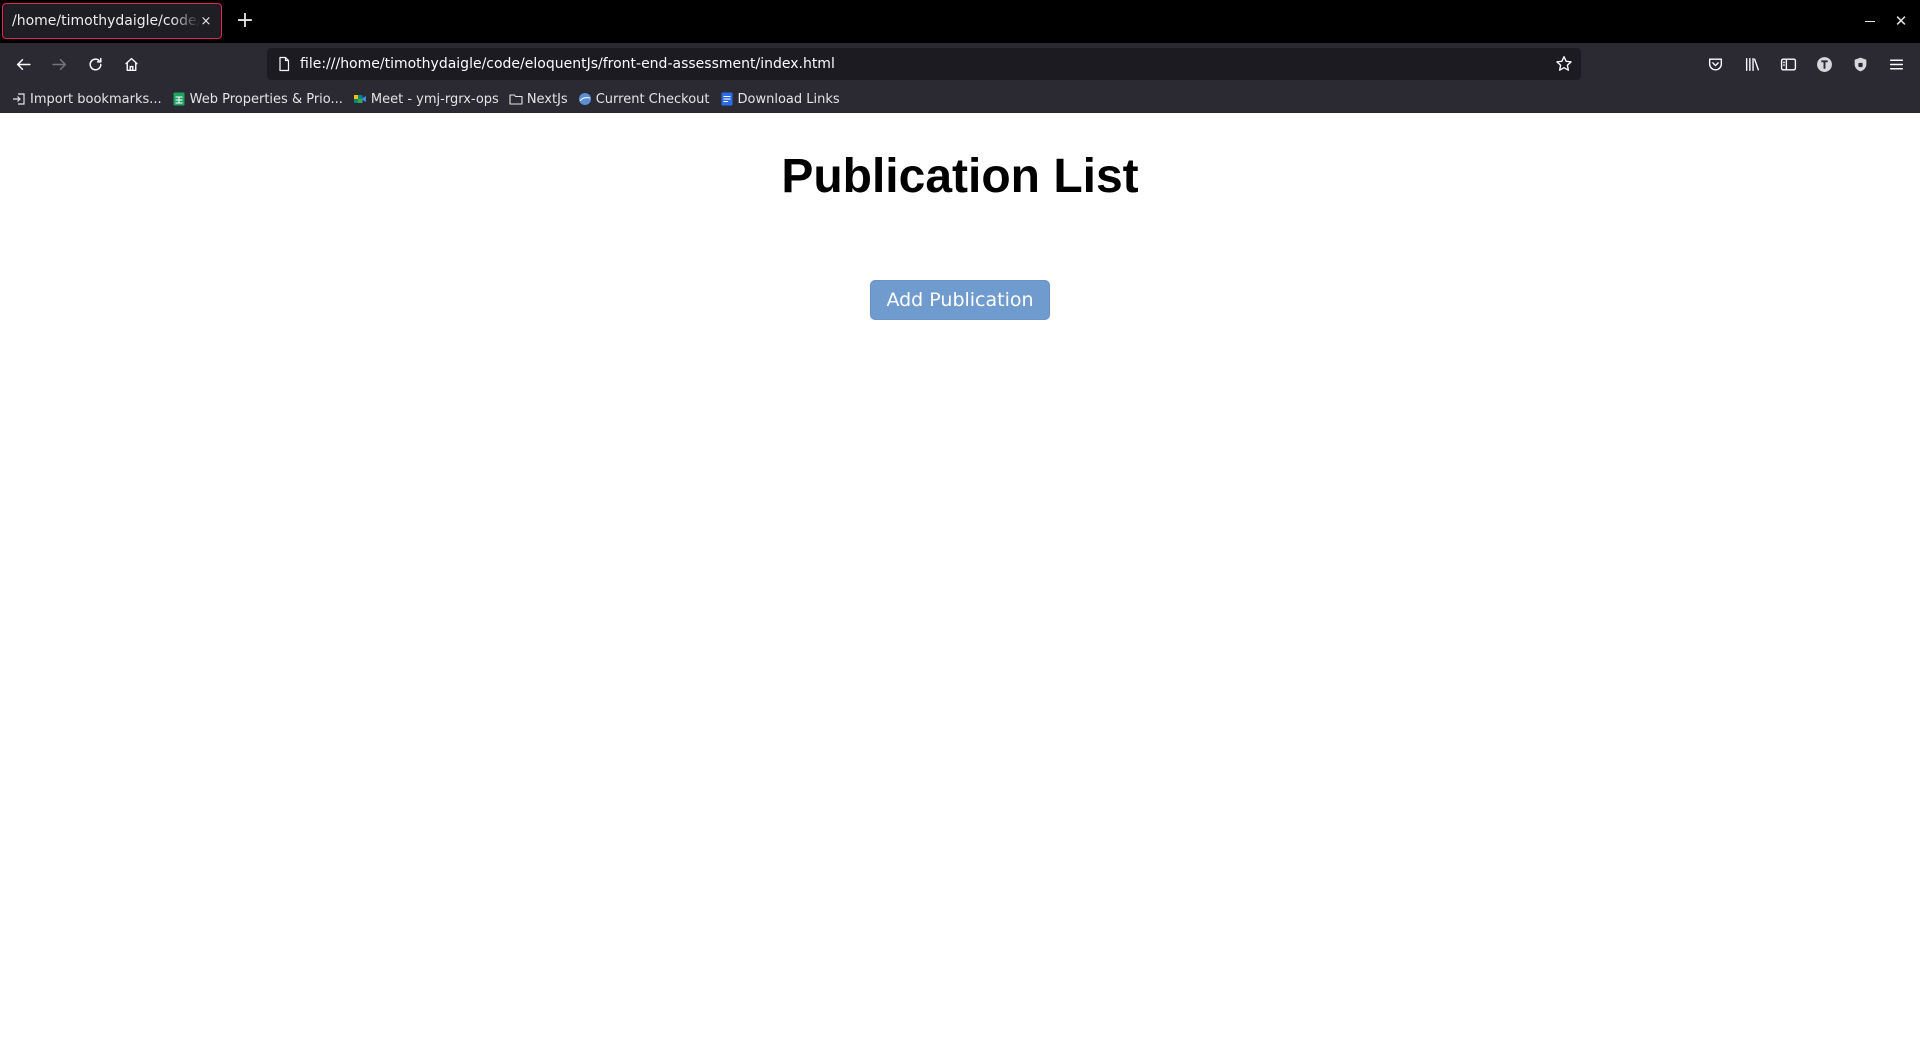  I want to click on tab-close-icon: ×, so click(206, 22).